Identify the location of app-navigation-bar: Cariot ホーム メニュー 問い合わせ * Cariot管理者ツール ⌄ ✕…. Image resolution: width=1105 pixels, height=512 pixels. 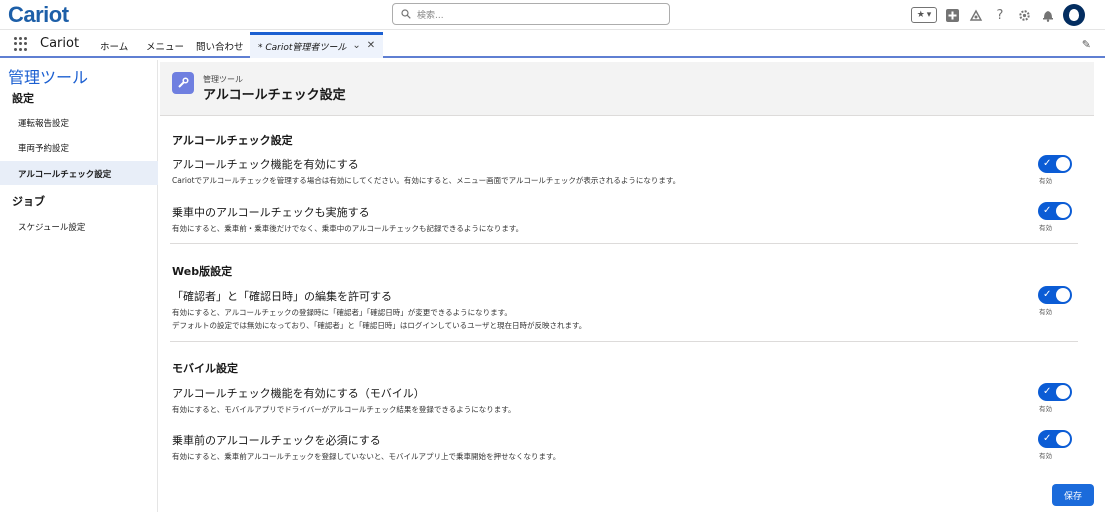
(552, 44).